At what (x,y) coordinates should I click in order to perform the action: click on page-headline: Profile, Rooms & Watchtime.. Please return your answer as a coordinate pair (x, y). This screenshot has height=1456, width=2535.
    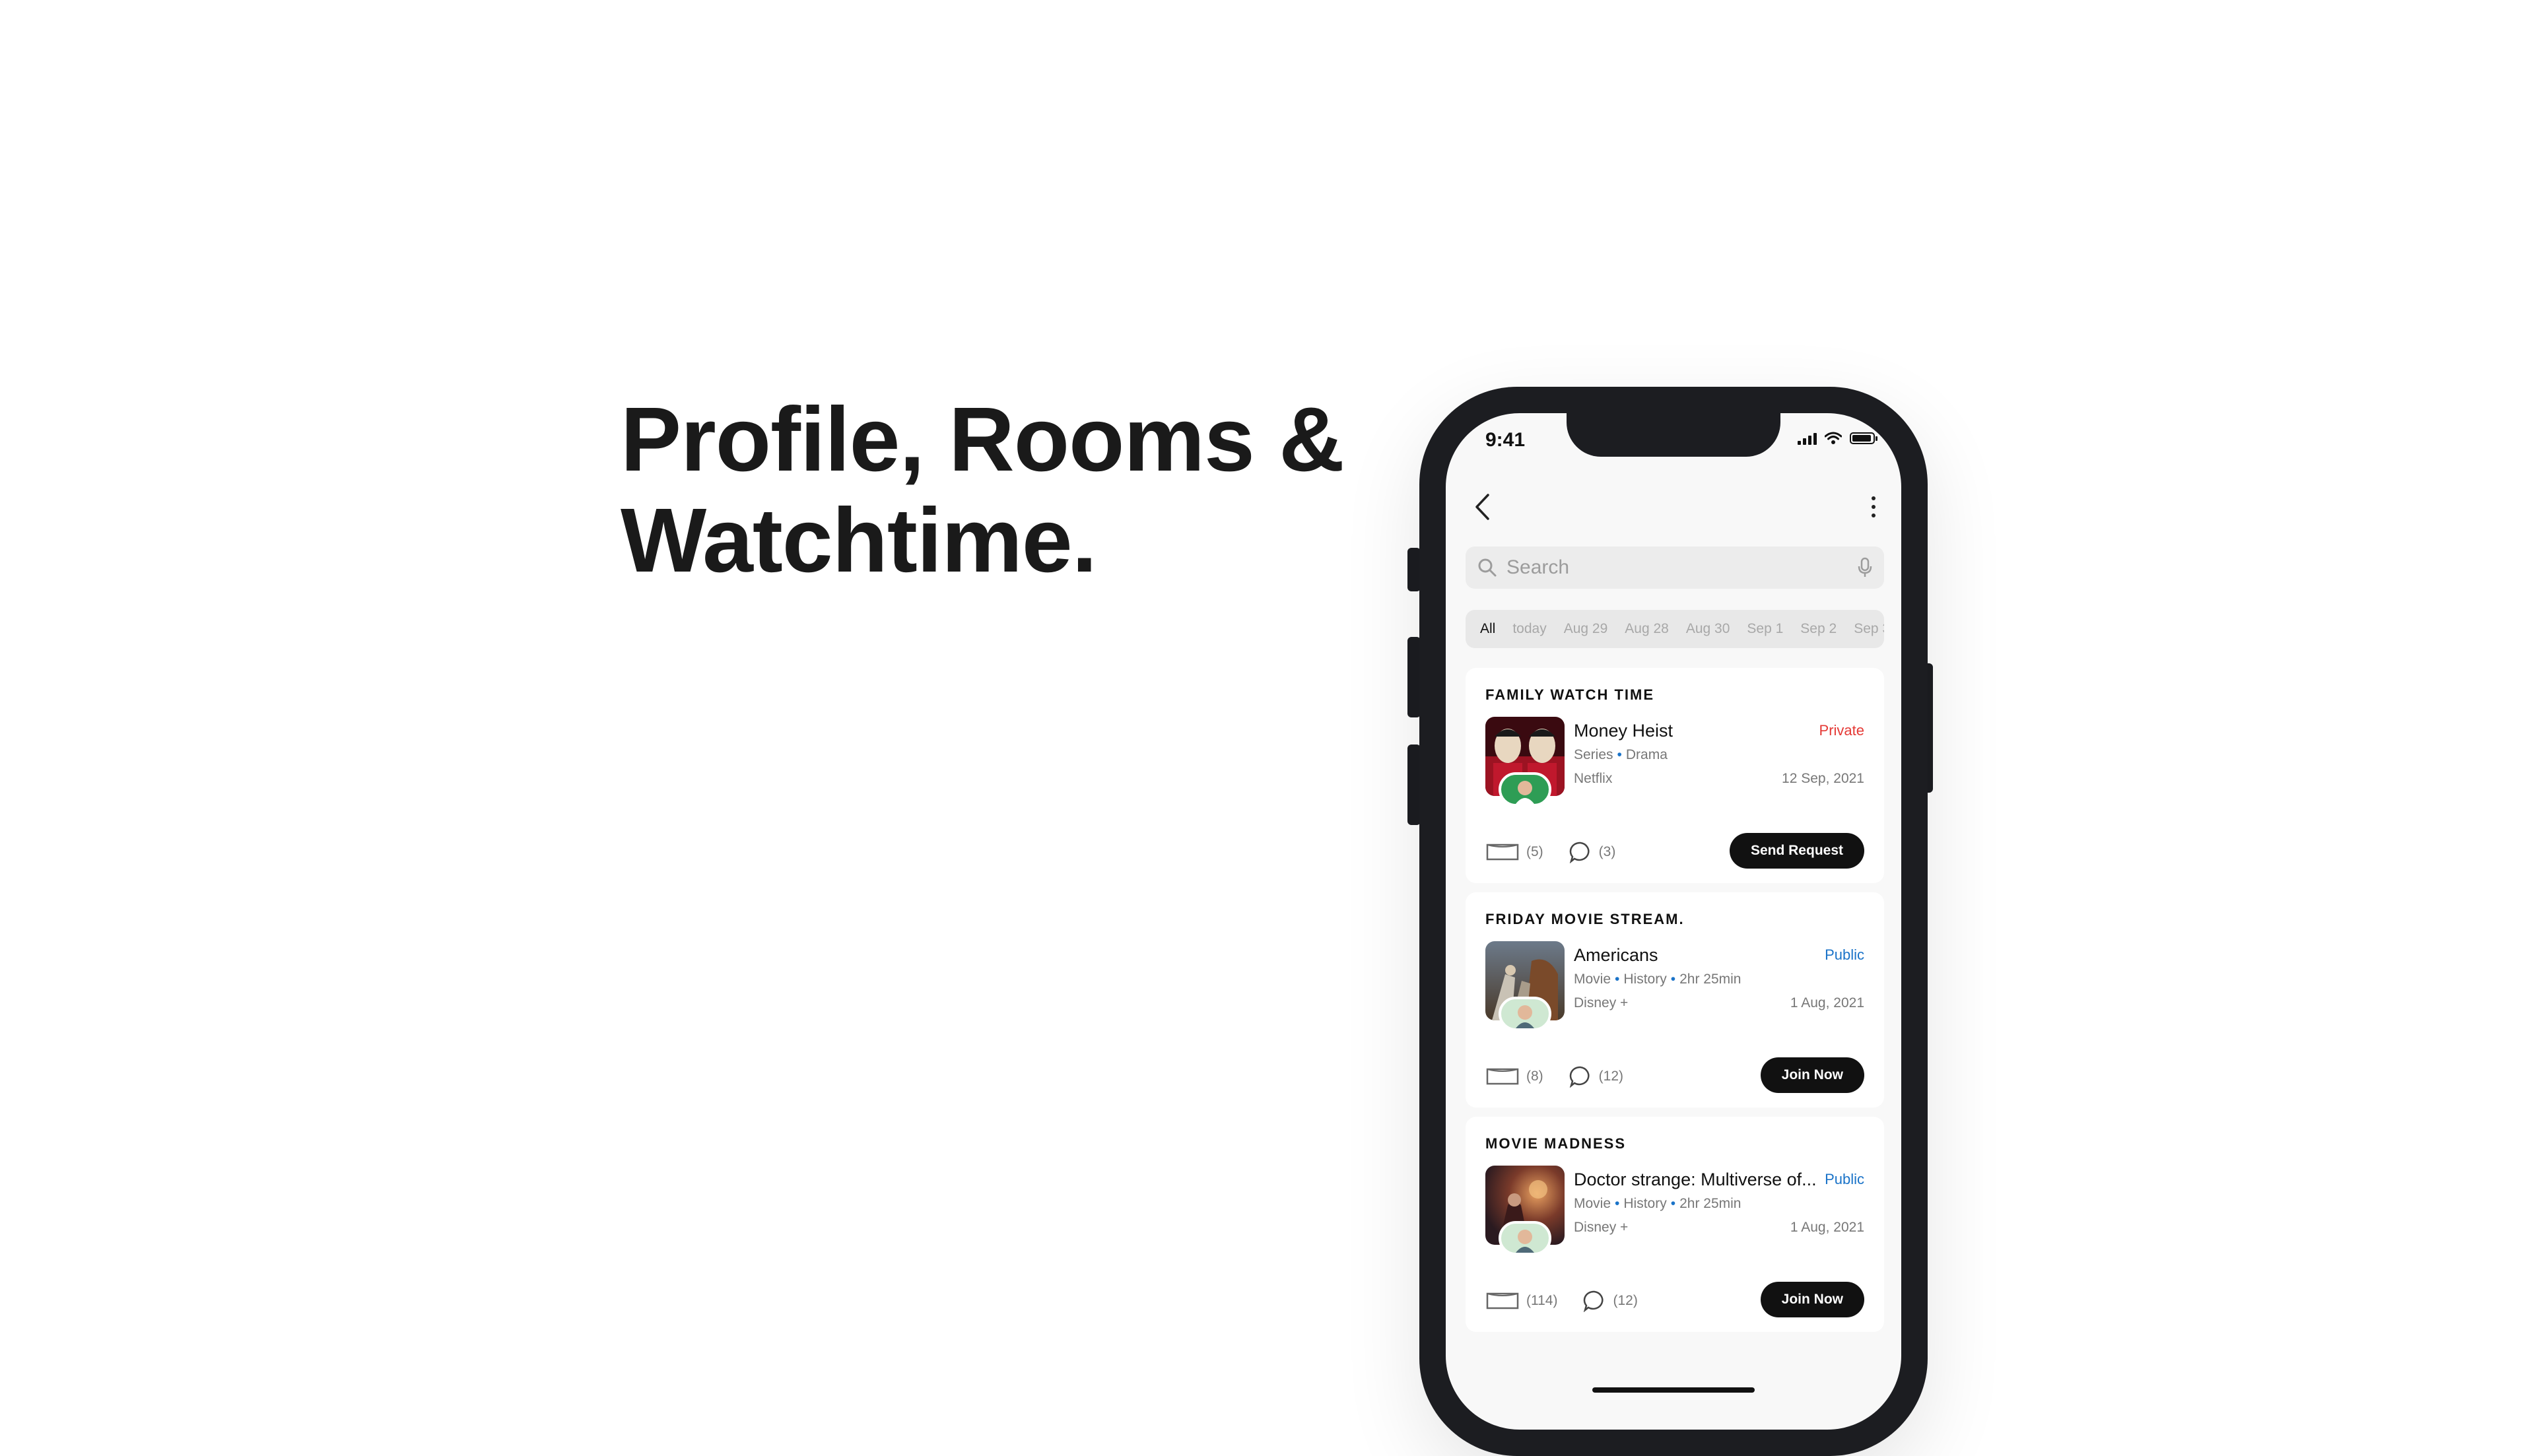
    Looking at the image, I should click on (983, 490).